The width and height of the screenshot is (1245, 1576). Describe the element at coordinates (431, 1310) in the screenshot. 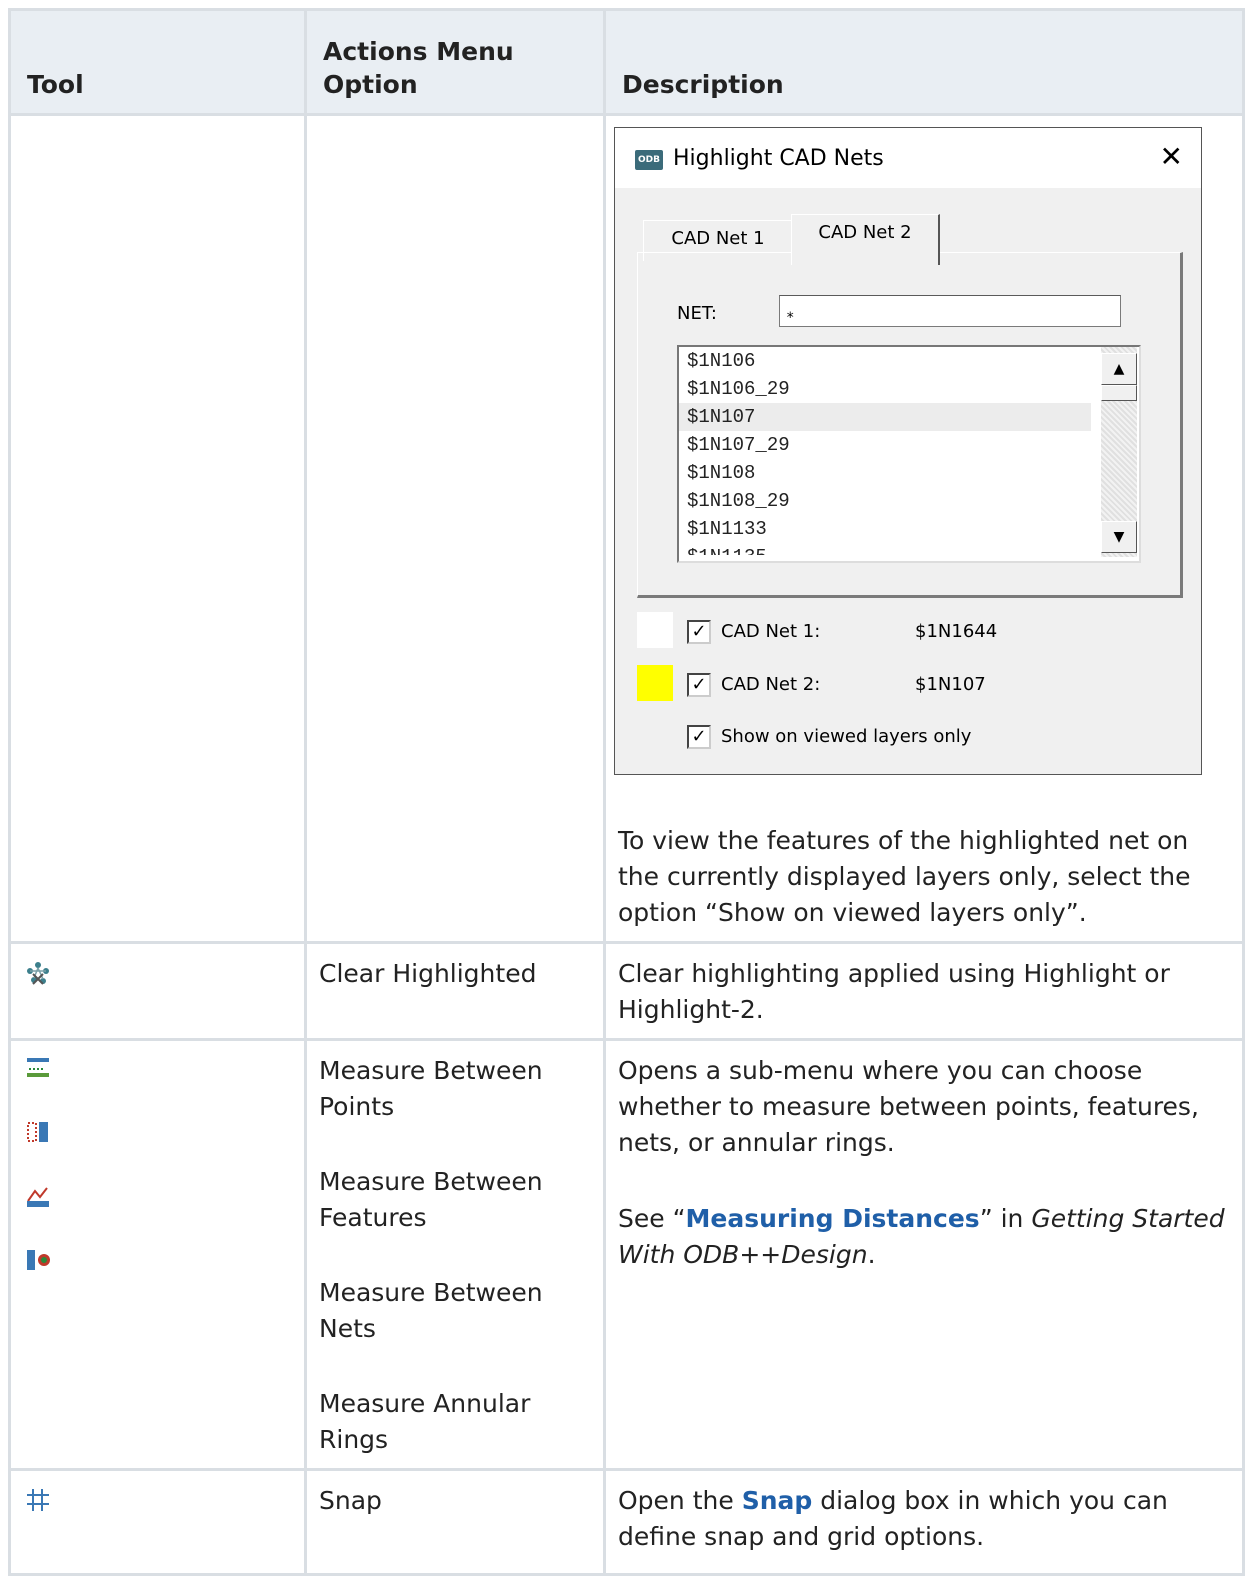

I see `option-measure-nets: Measure Between Nets` at that location.